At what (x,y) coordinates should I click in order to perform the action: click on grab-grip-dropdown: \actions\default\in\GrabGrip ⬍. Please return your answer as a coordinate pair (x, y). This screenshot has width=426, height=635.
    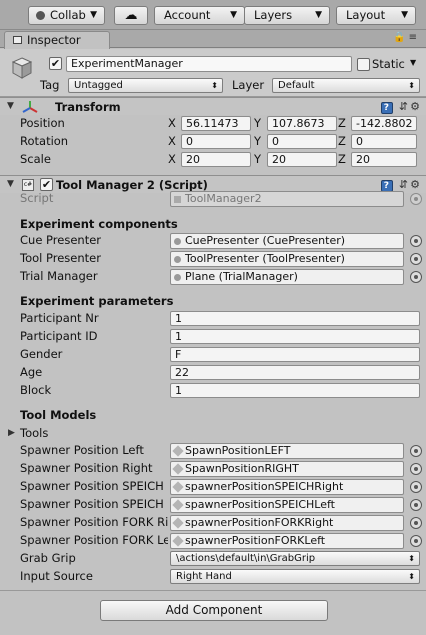
    Looking at the image, I should click on (295, 558).